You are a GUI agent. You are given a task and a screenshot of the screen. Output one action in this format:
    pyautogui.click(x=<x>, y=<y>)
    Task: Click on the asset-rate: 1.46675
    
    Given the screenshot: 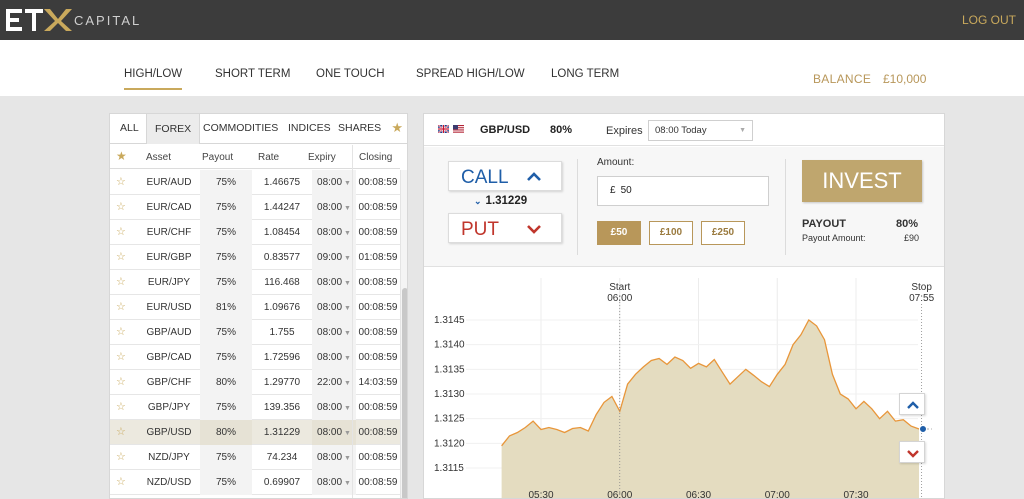 What is the action you would take?
    pyautogui.click(x=282, y=182)
    